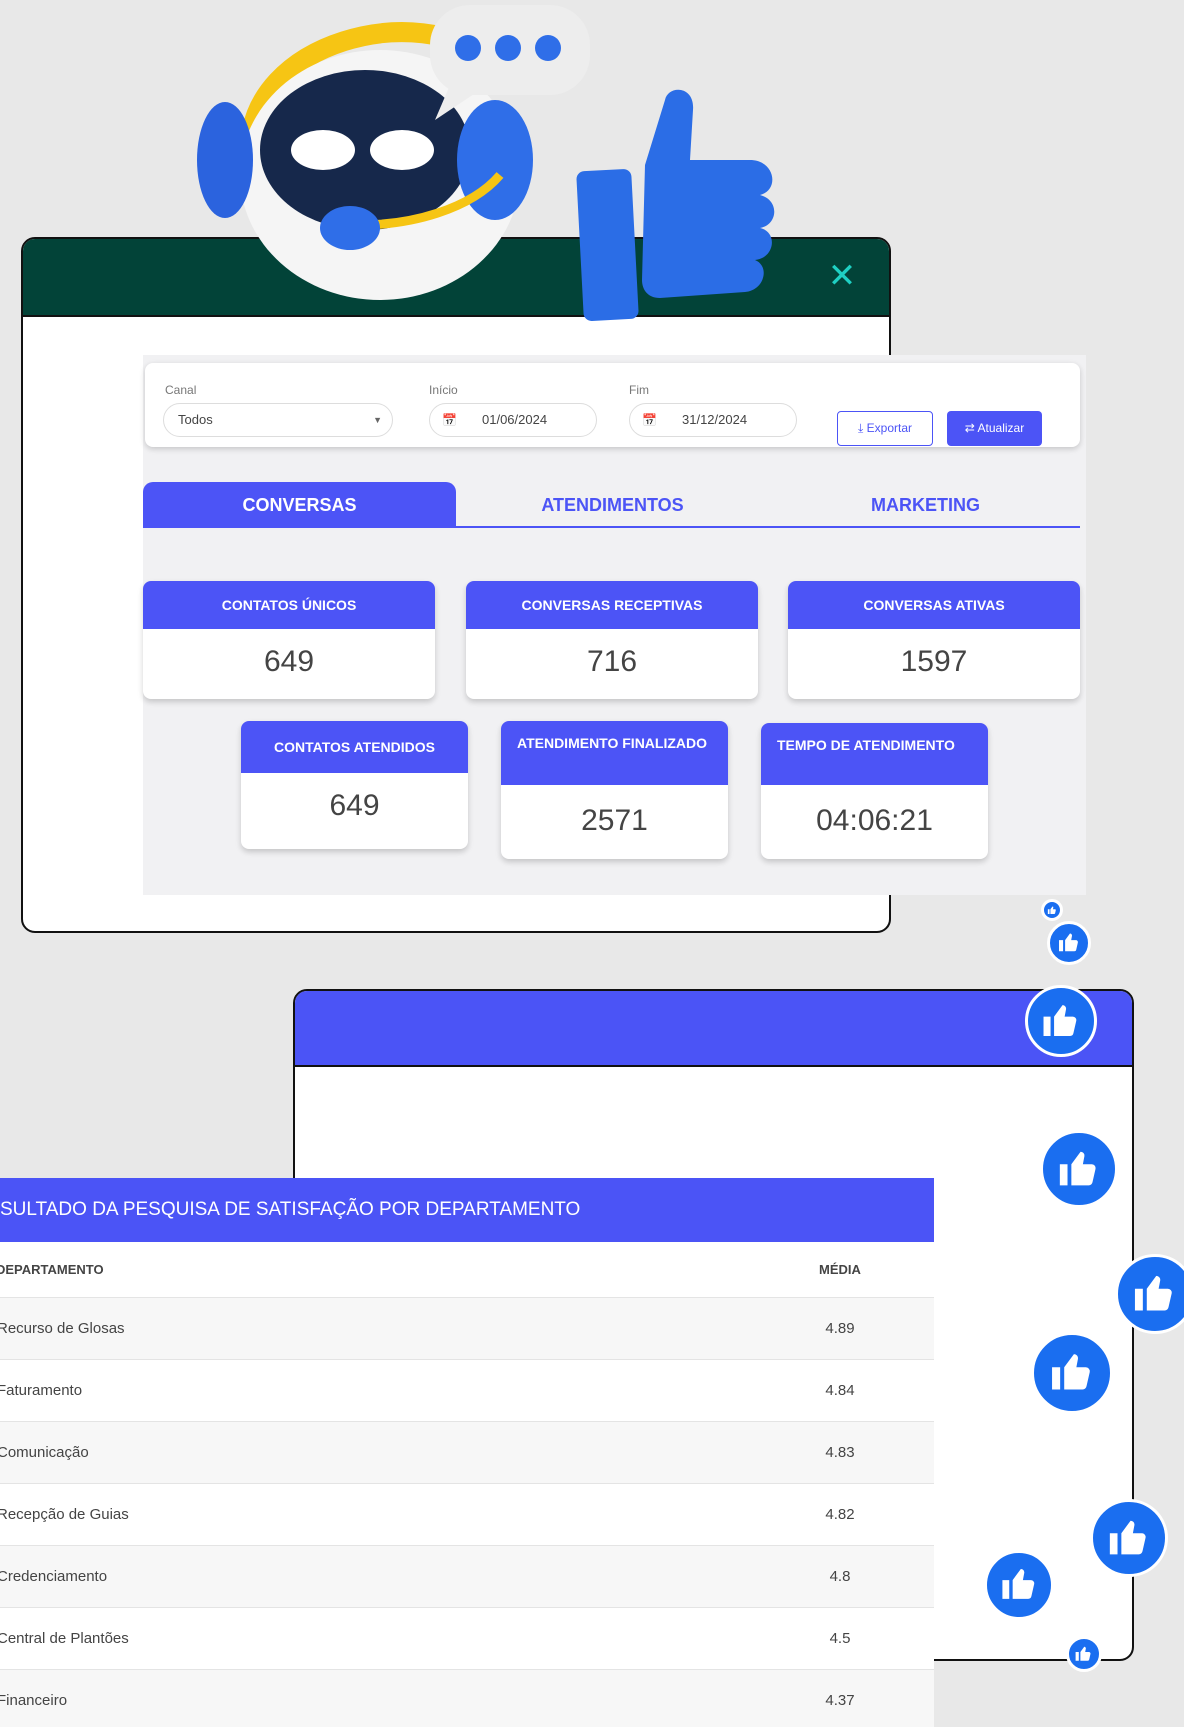 This screenshot has width=1184, height=1727. I want to click on survey-window-header, so click(713, 1029).